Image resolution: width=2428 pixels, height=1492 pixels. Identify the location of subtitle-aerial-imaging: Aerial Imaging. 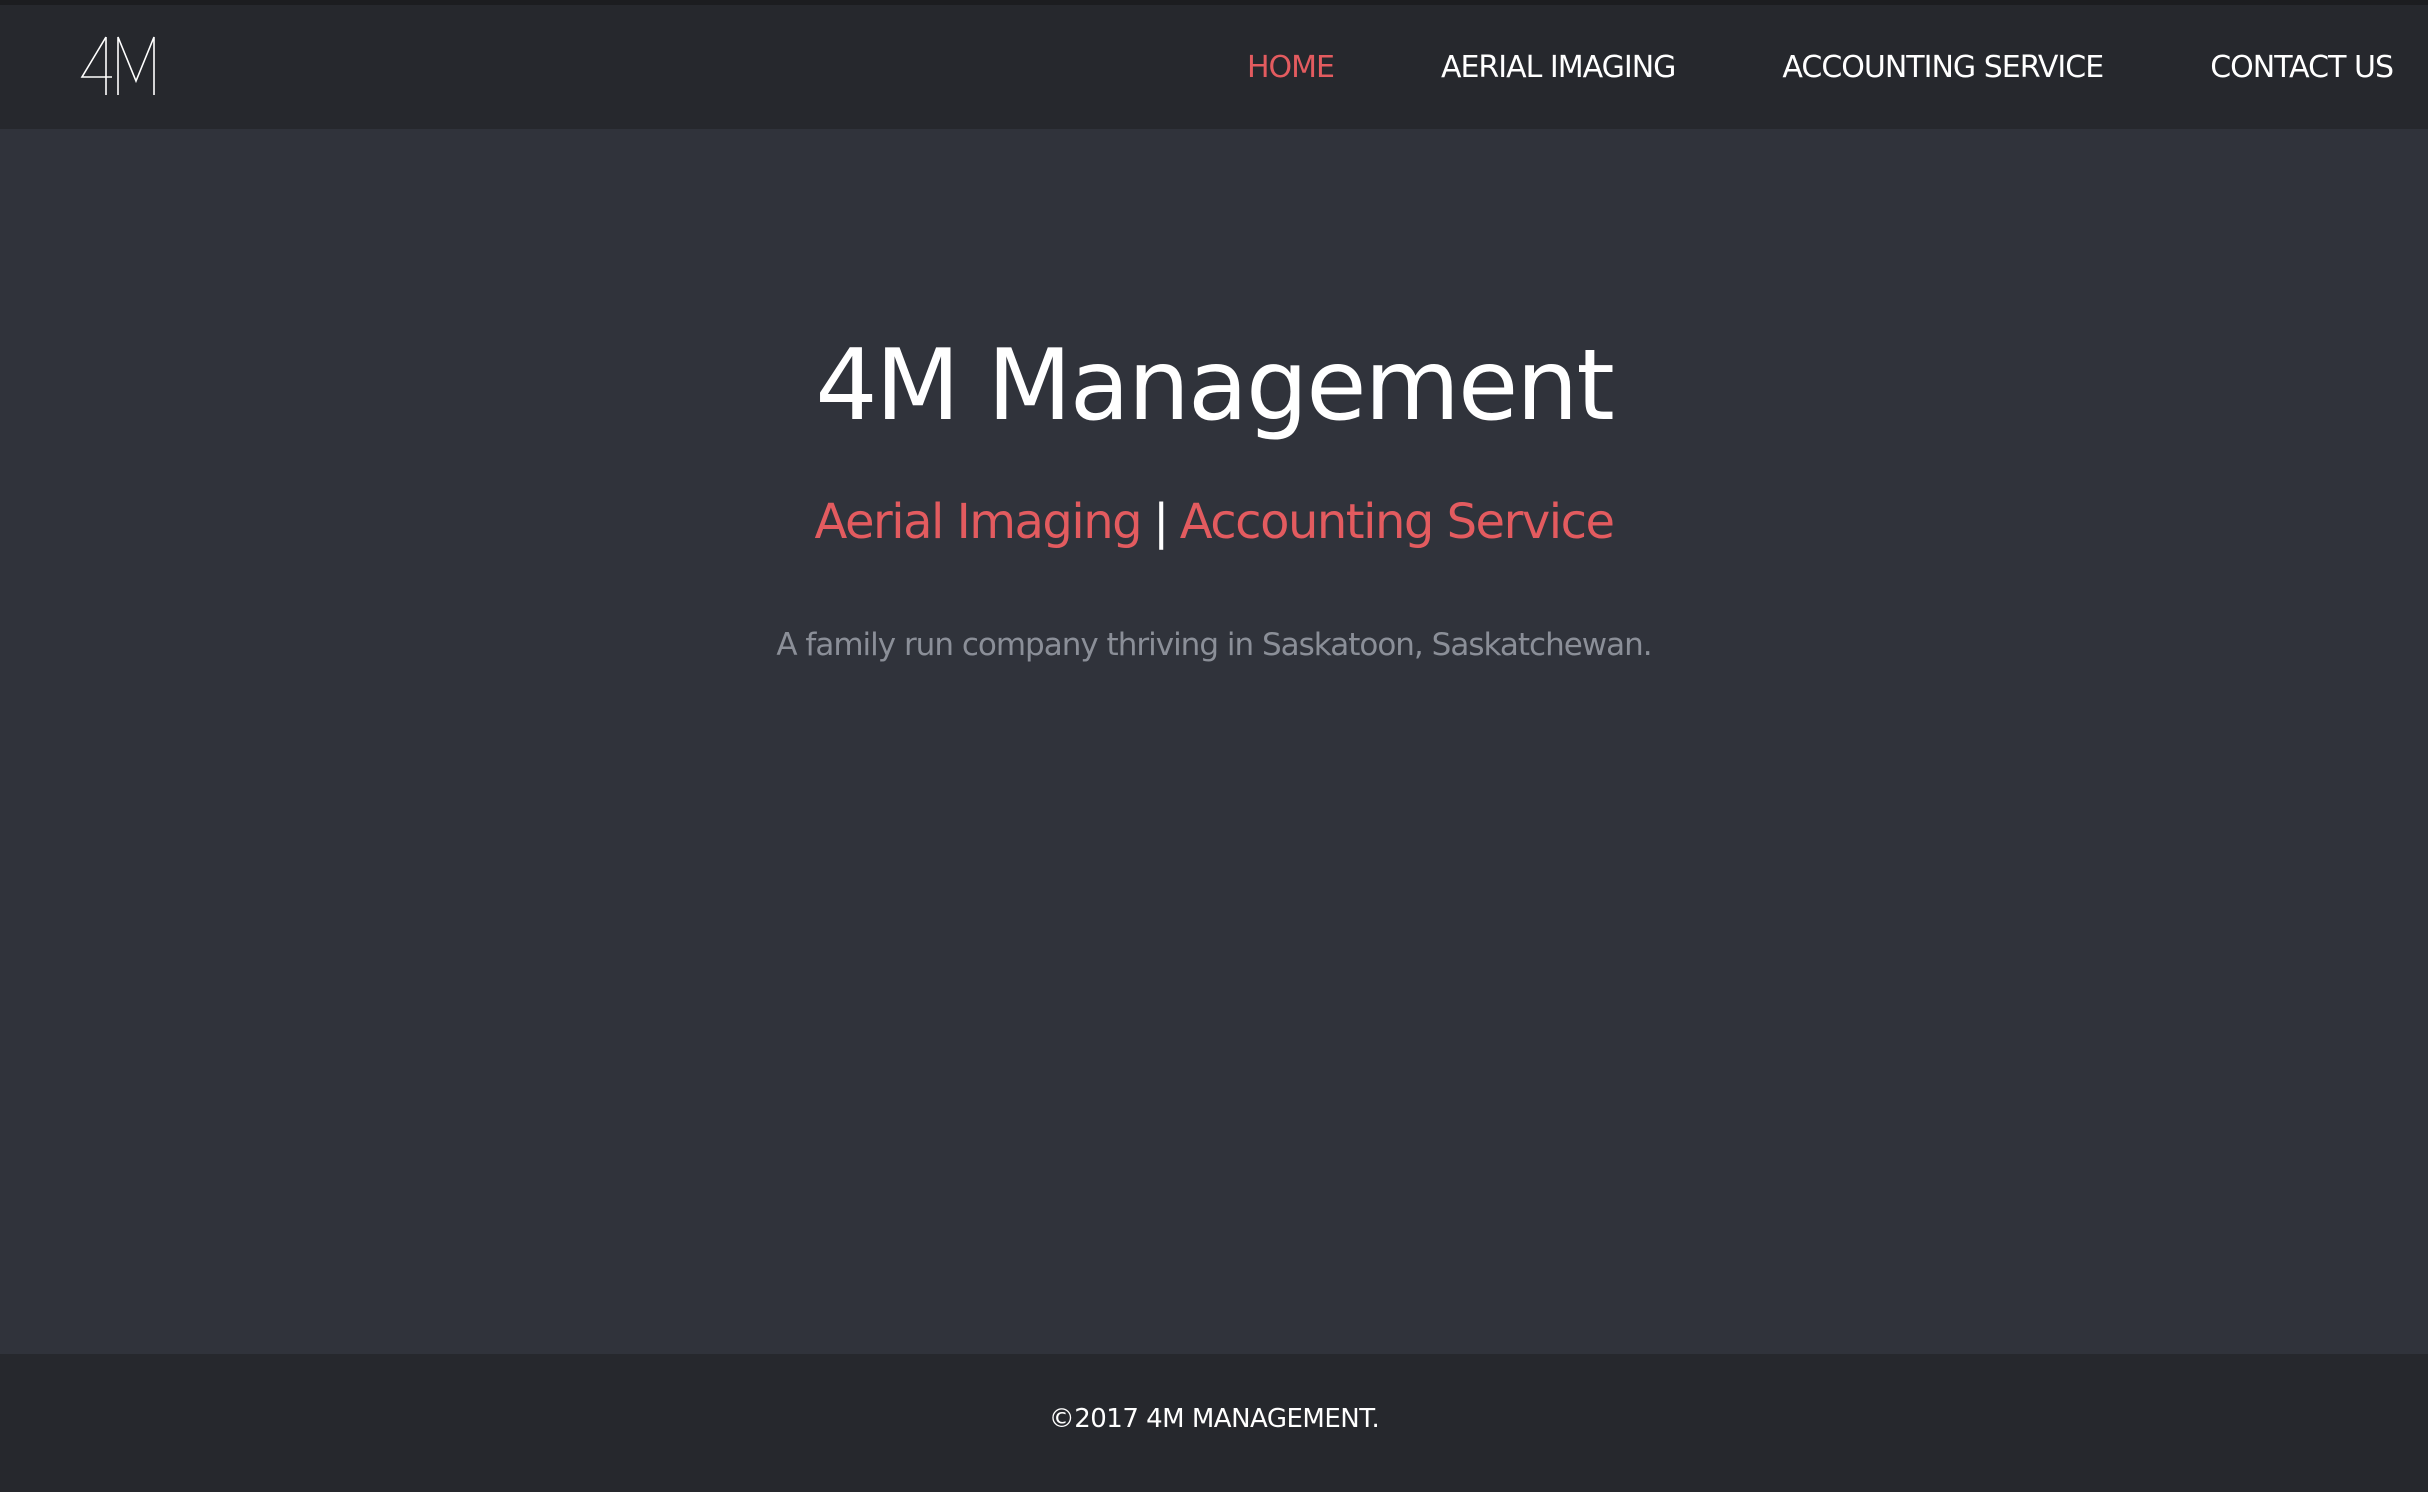
(978, 522).